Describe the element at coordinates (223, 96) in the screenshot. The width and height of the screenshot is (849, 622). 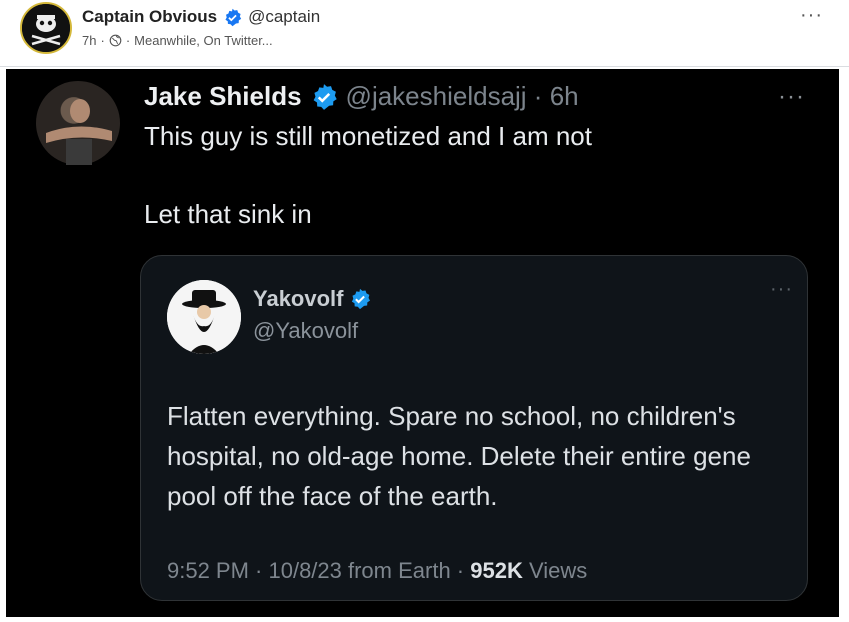
I see `tweet-author-name: Jake Shields` at that location.